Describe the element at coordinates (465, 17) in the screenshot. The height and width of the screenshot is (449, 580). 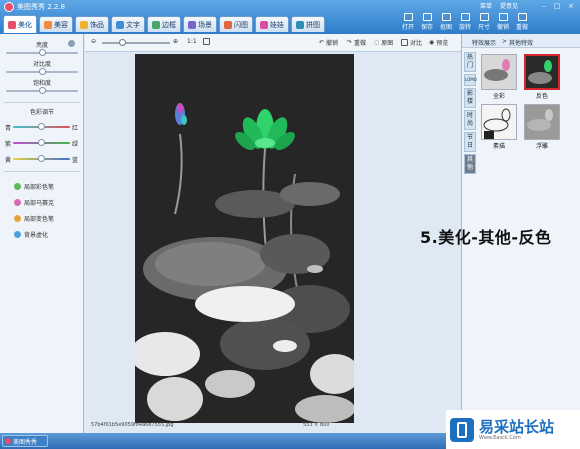
I see `rotate-icon` at that location.